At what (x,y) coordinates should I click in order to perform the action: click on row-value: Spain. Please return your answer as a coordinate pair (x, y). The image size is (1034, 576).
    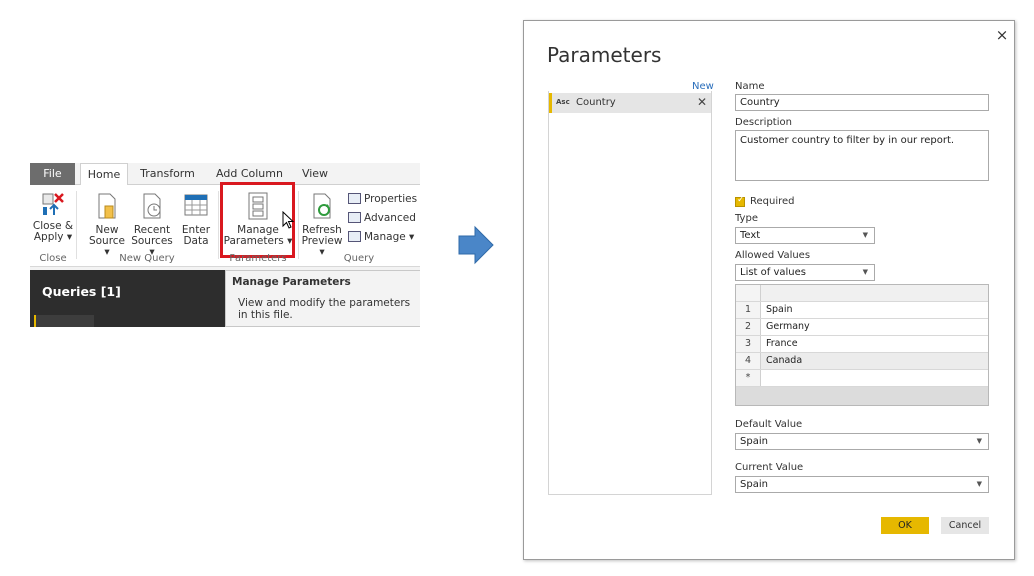
    Looking at the image, I should click on (779, 310).